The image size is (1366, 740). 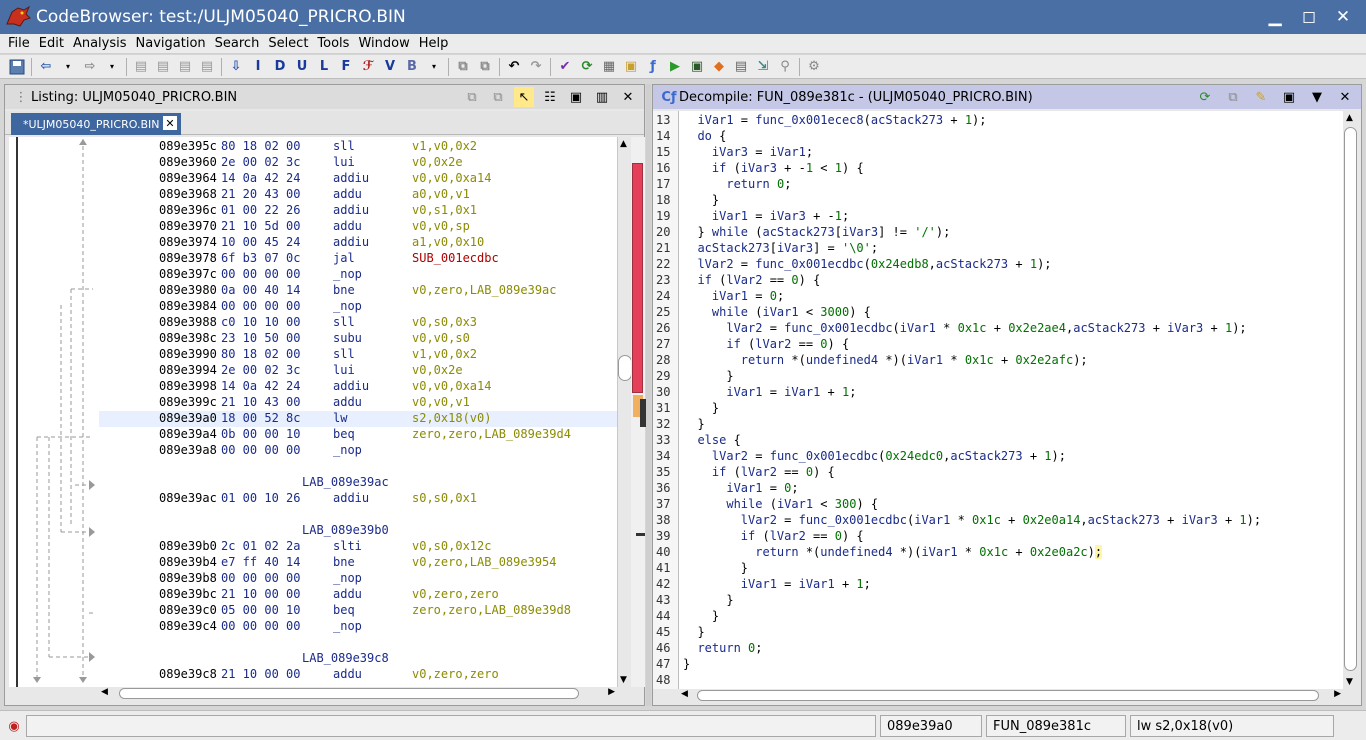 What do you see at coordinates (498, 97) in the screenshot?
I see `paste-icon: ⧉` at bounding box center [498, 97].